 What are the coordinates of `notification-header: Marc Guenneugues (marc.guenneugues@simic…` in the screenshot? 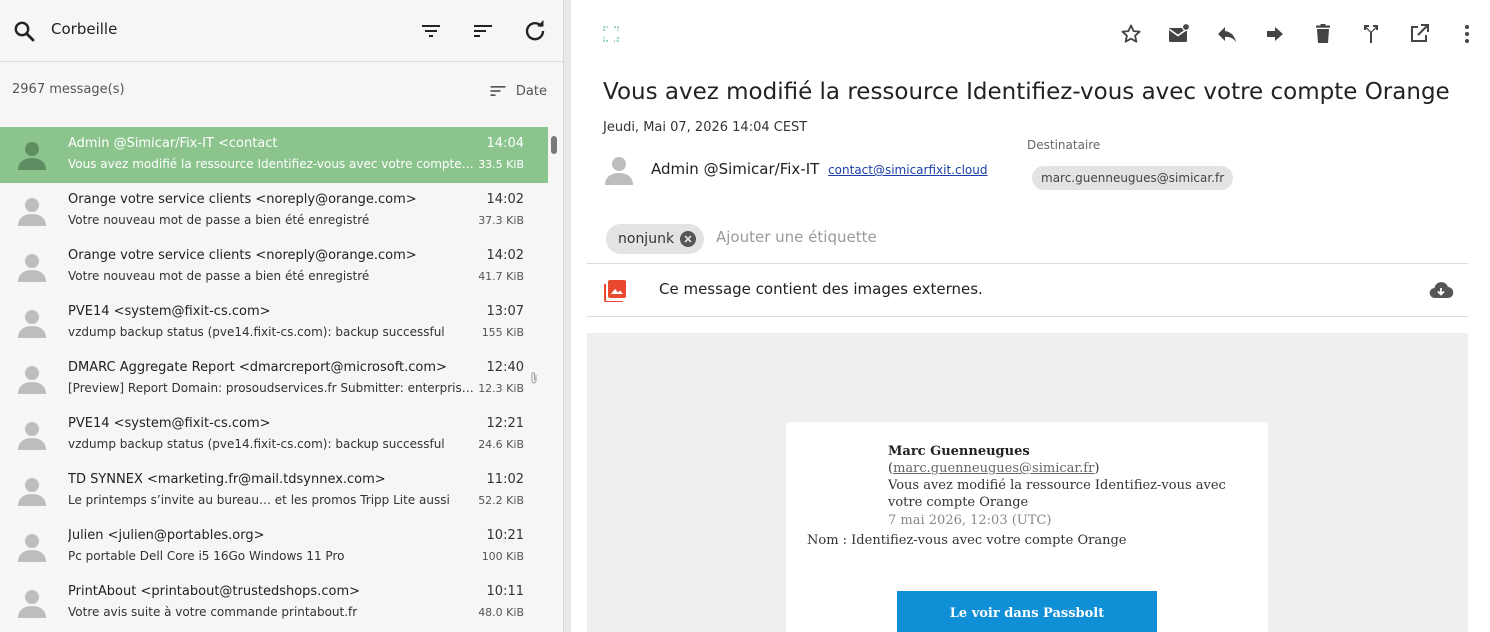 It's located at (1063, 486).